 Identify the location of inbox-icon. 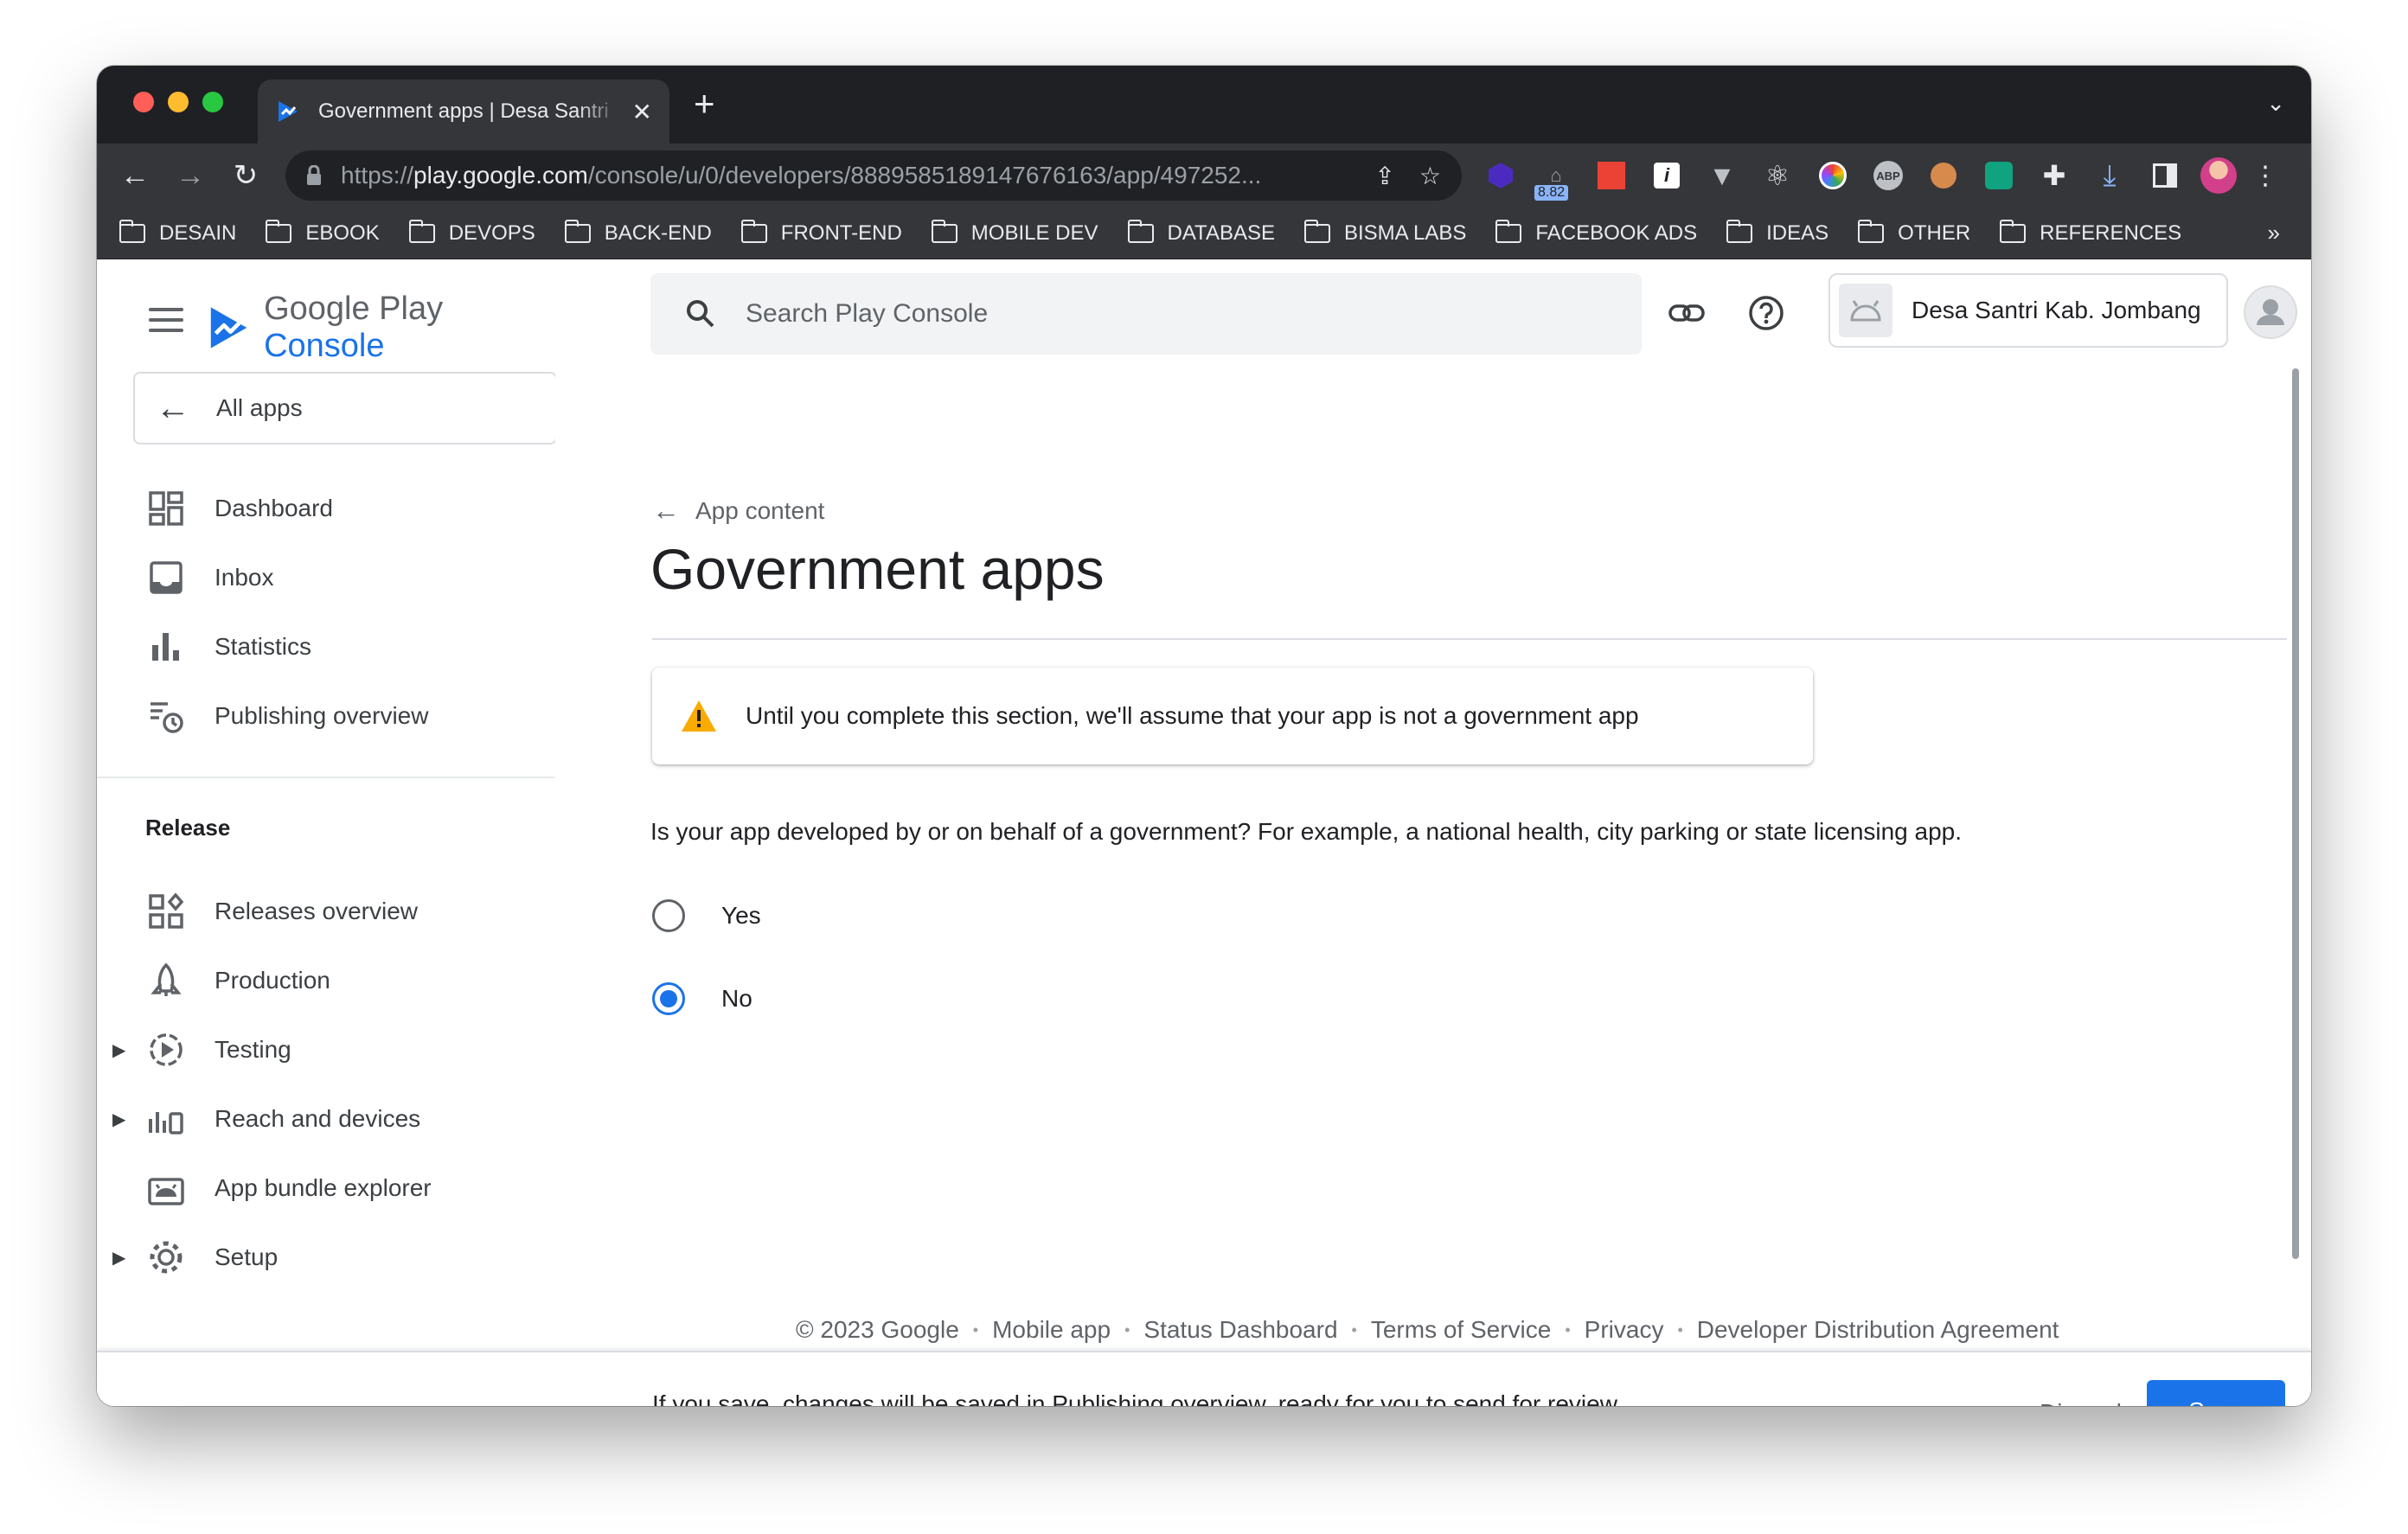
(166, 577).